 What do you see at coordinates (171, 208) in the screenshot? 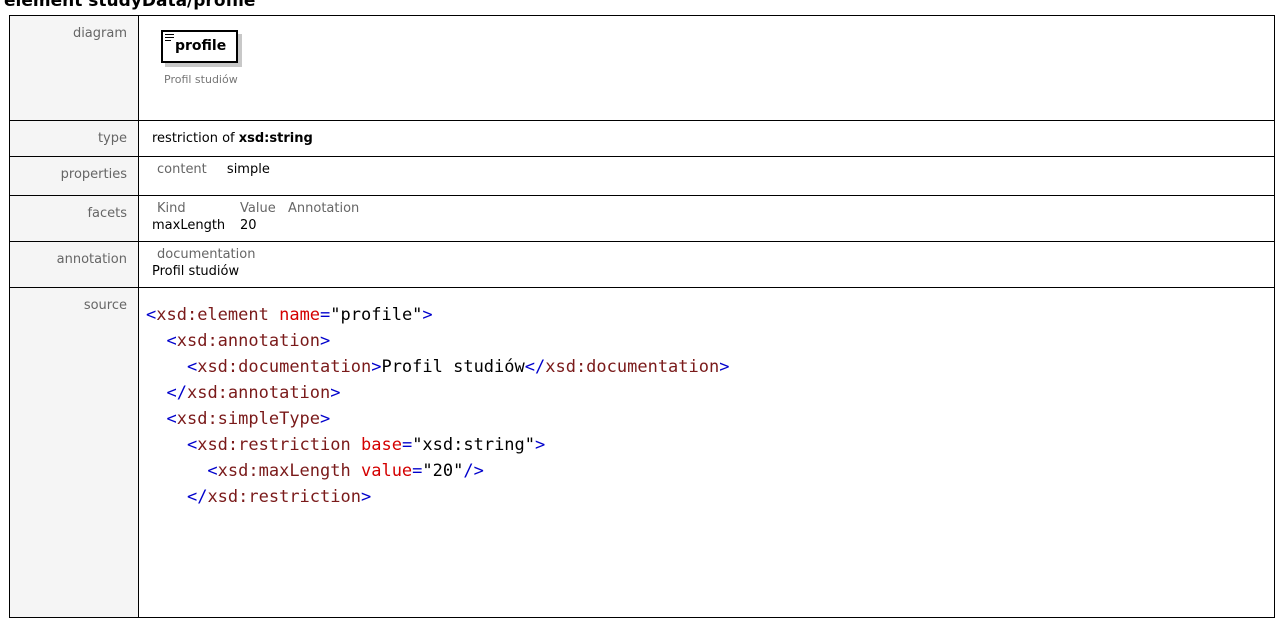
I see `facets-header-kind: Kind` at bounding box center [171, 208].